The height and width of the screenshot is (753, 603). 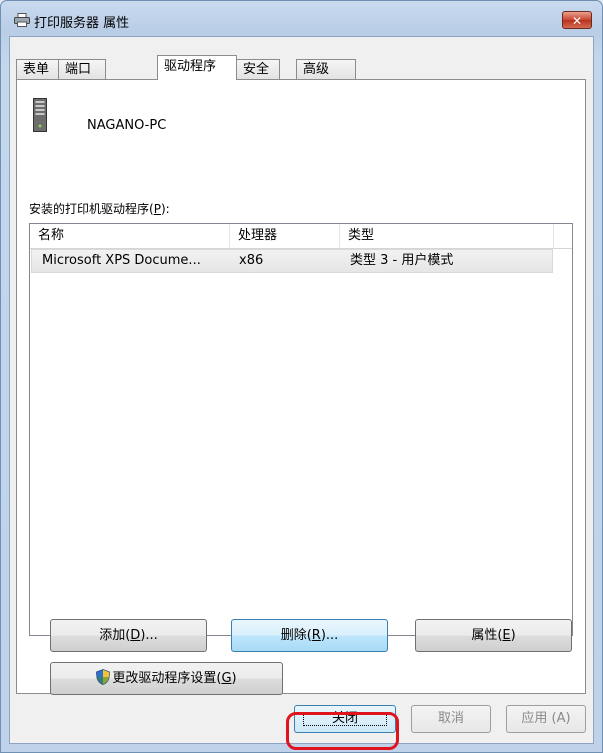 I want to click on cancel-button: 取消, so click(x=451, y=719).